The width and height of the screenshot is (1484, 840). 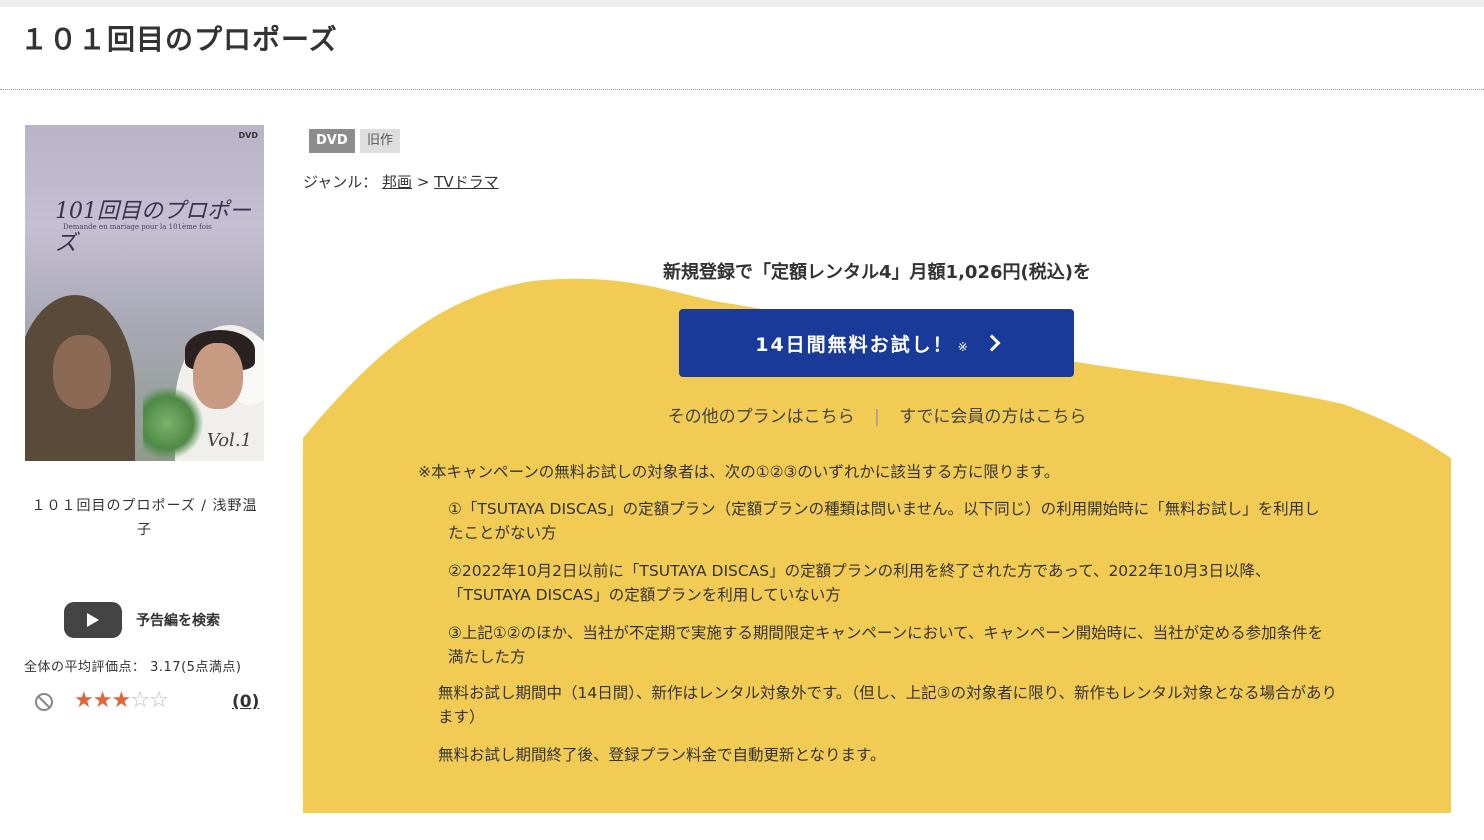 What do you see at coordinates (992, 343) in the screenshot?
I see `chevron-right-icon` at bounding box center [992, 343].